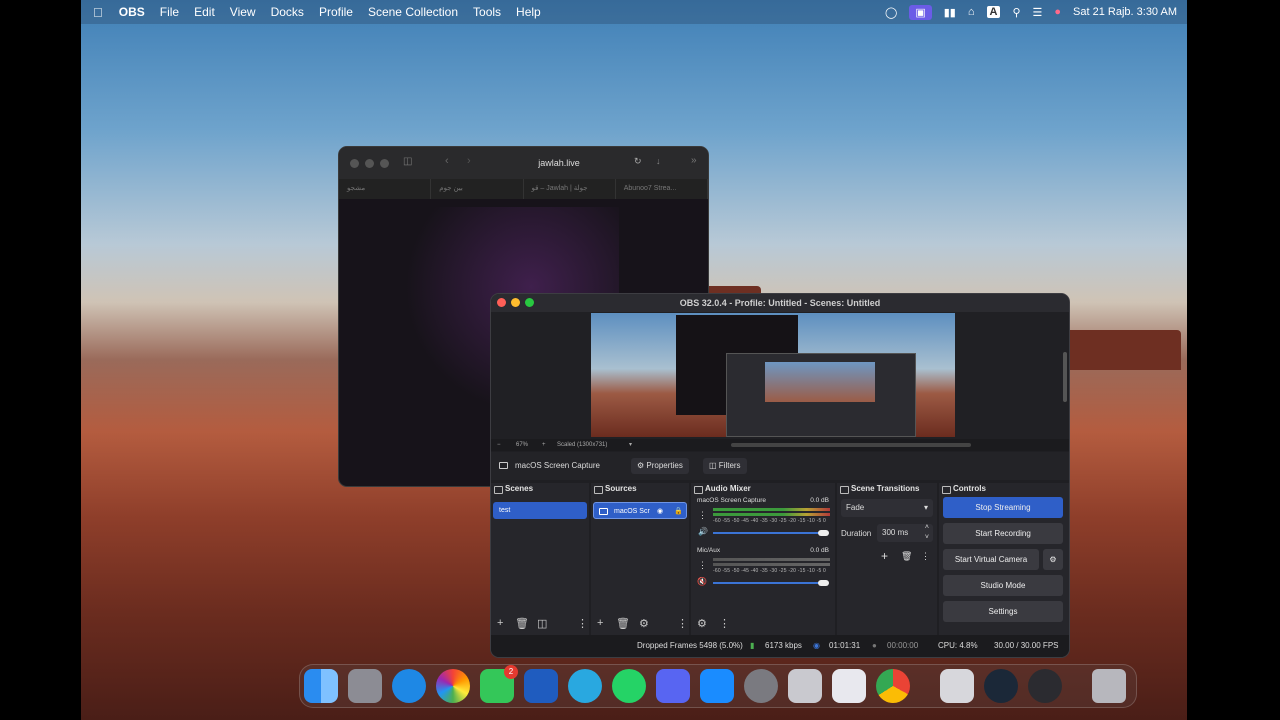 This screenshot has width=1280, height=720. I want to click on source-settings-icon: ⚙, so click(644, 623).